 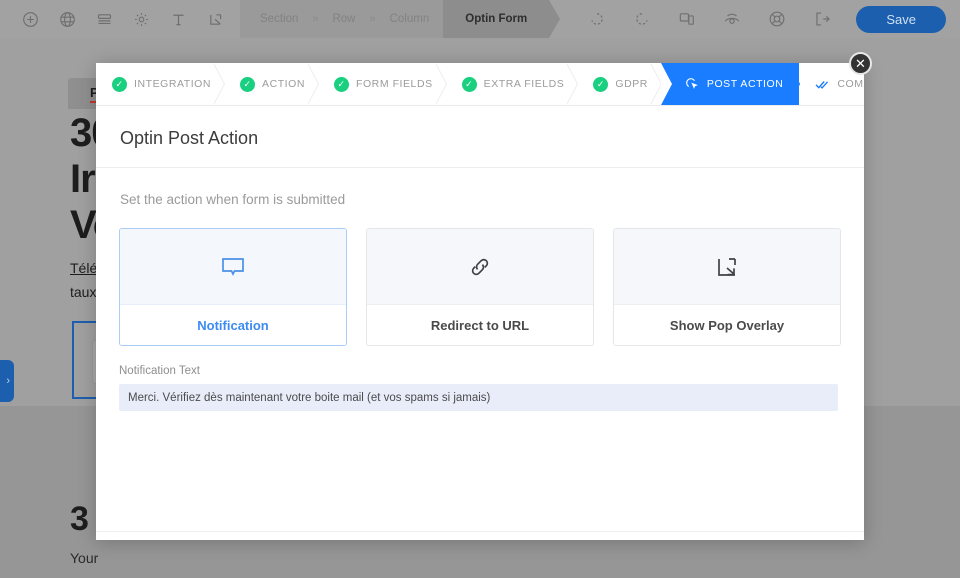 I want to click on option-card-redirect-to-url: Redirect to URL, so click(x=480, y=287).